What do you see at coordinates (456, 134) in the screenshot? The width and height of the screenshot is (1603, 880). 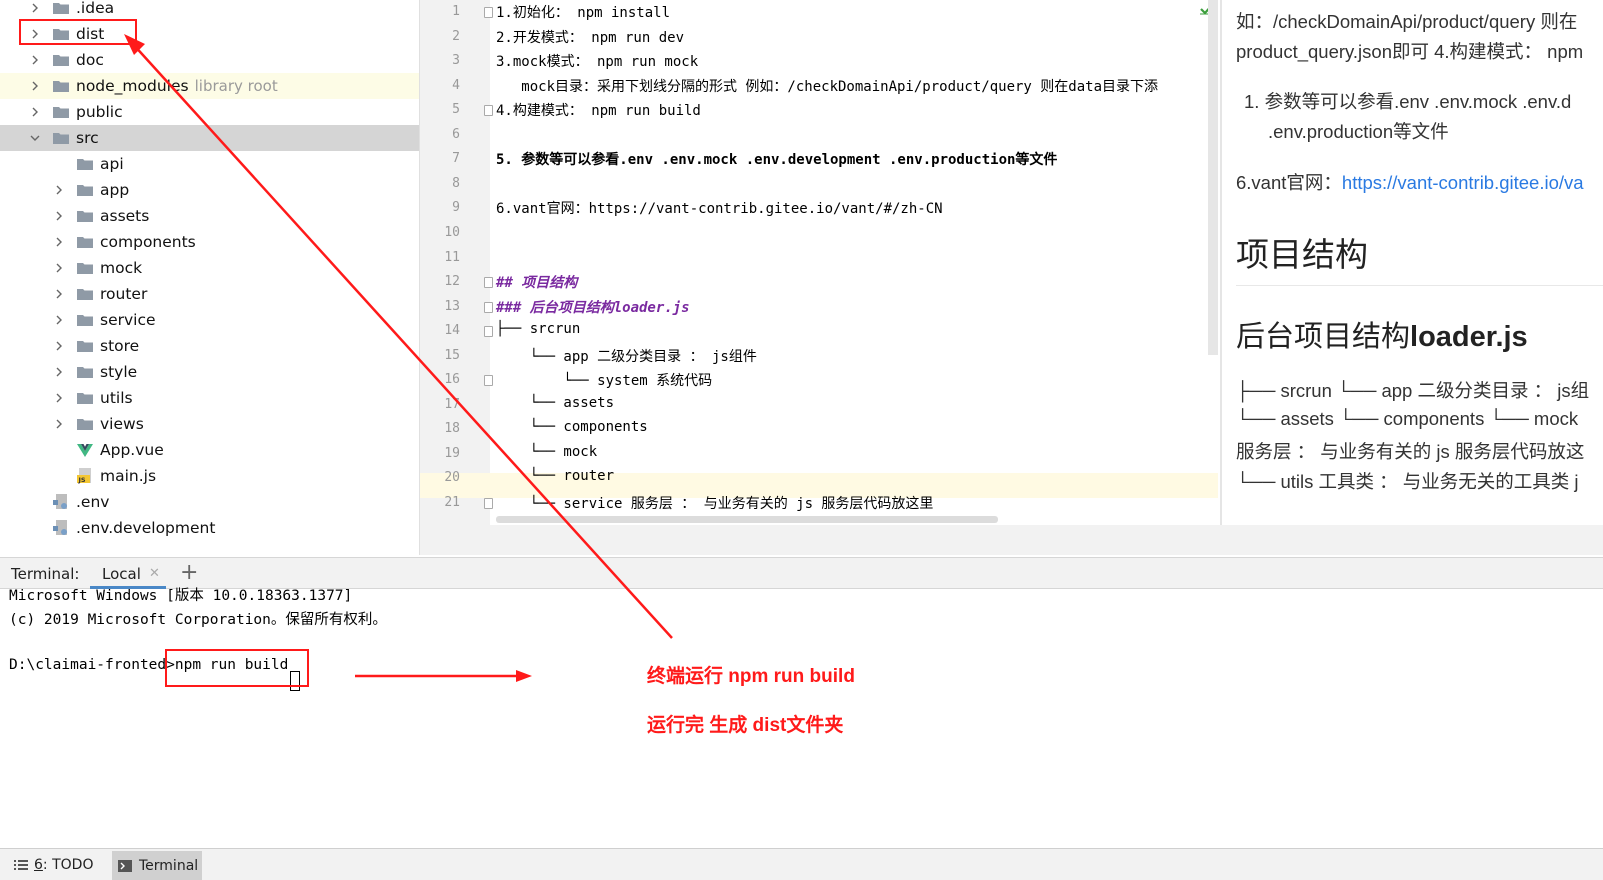 I see `line-number: 6` at bounding box center [456, 134].